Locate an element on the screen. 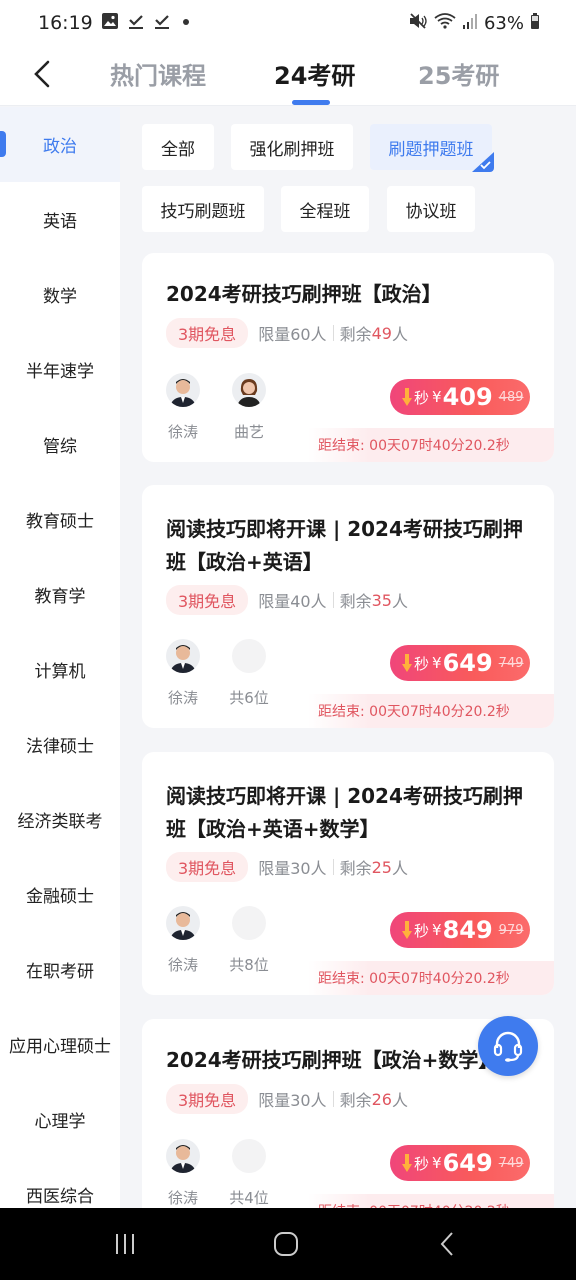 This screenshot has width=576, height=1280. sidebar-item-pedagogy: 教育学 is located at coordinates (60, 594).